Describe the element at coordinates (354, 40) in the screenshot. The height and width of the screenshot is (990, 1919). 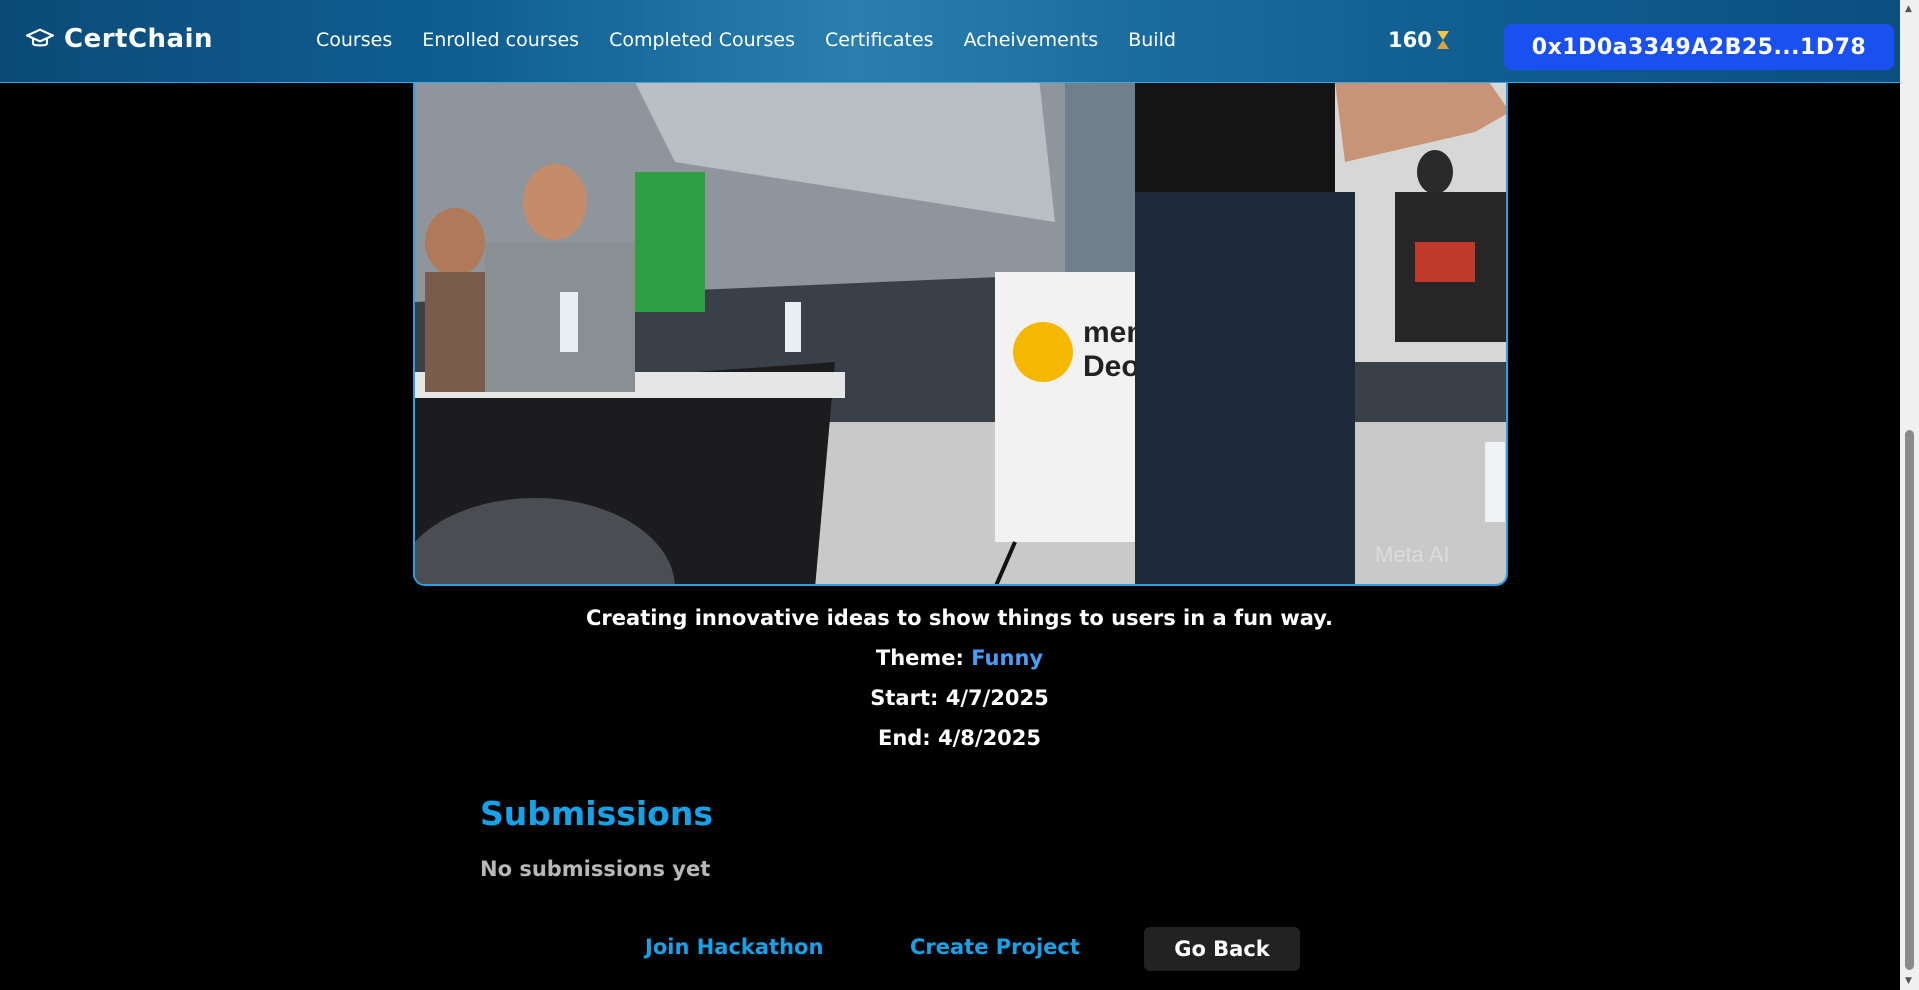
I see `nav-item-courses: Courses` at that location.